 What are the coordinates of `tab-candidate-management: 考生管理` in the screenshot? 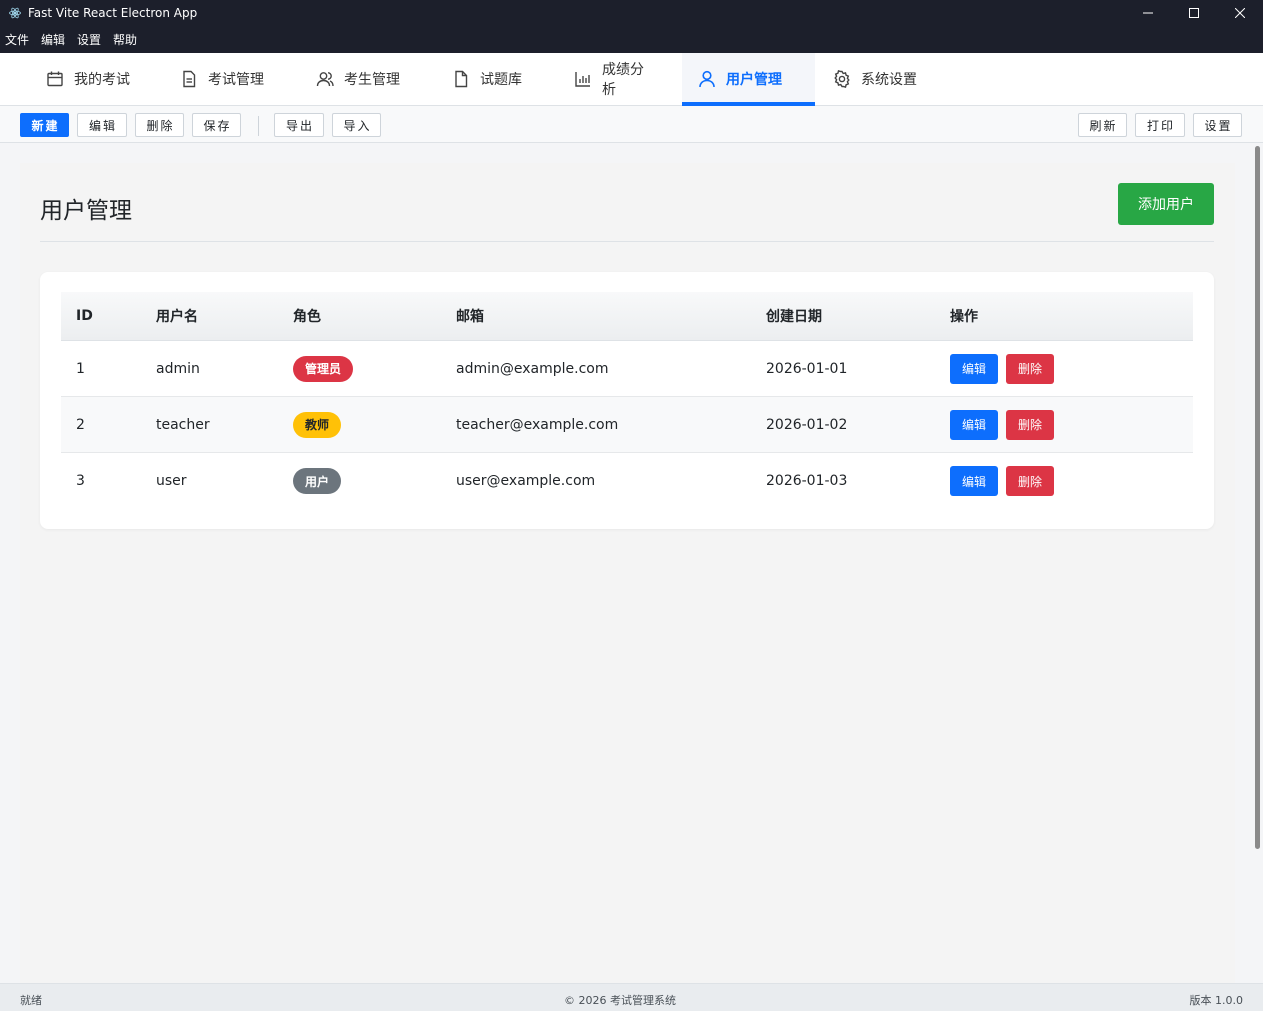 It's located at (367, 79).